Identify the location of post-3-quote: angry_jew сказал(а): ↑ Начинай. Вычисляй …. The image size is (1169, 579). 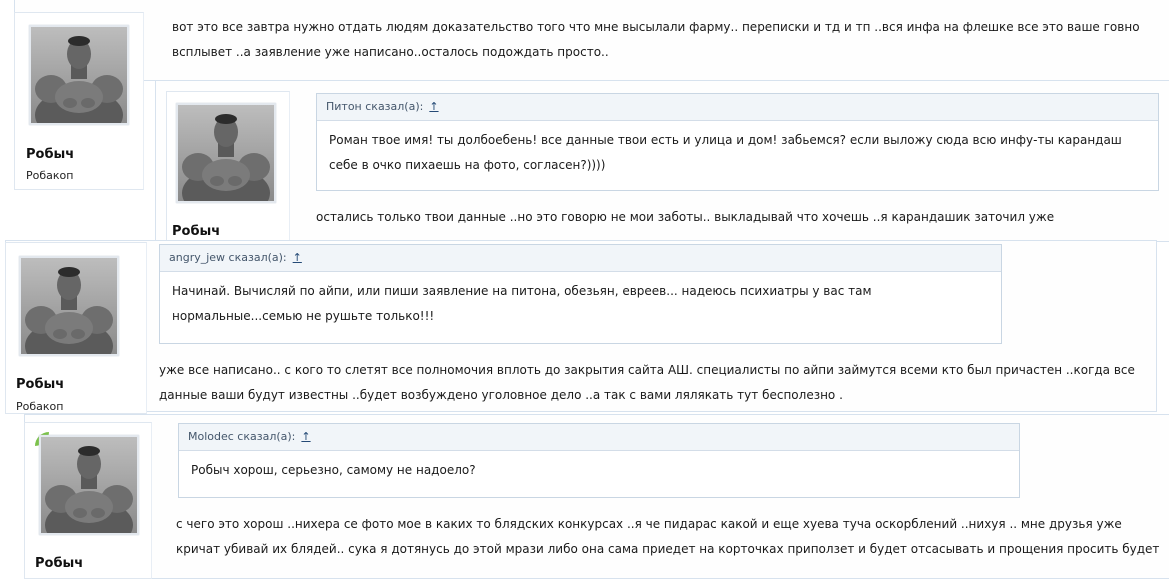
(580, 294).